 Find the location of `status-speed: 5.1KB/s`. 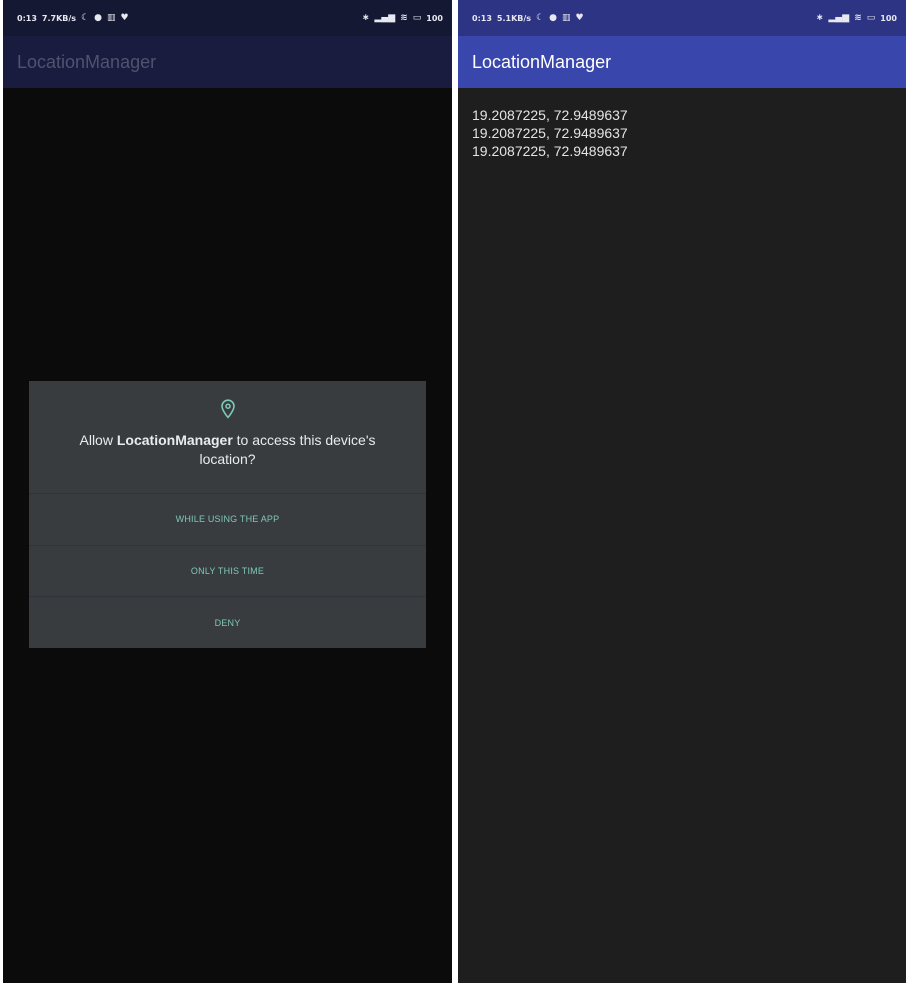

status-speed: 5.1KB/s is located at coordinates (514, 18).